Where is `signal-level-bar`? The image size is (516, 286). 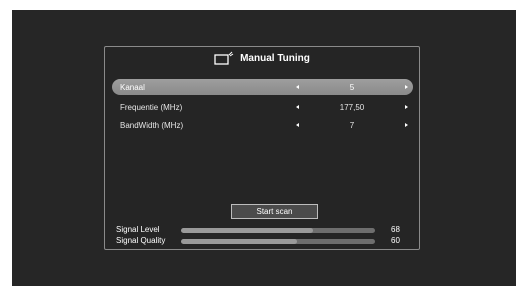 signal-level-bar is located at coordinates (278, 230).